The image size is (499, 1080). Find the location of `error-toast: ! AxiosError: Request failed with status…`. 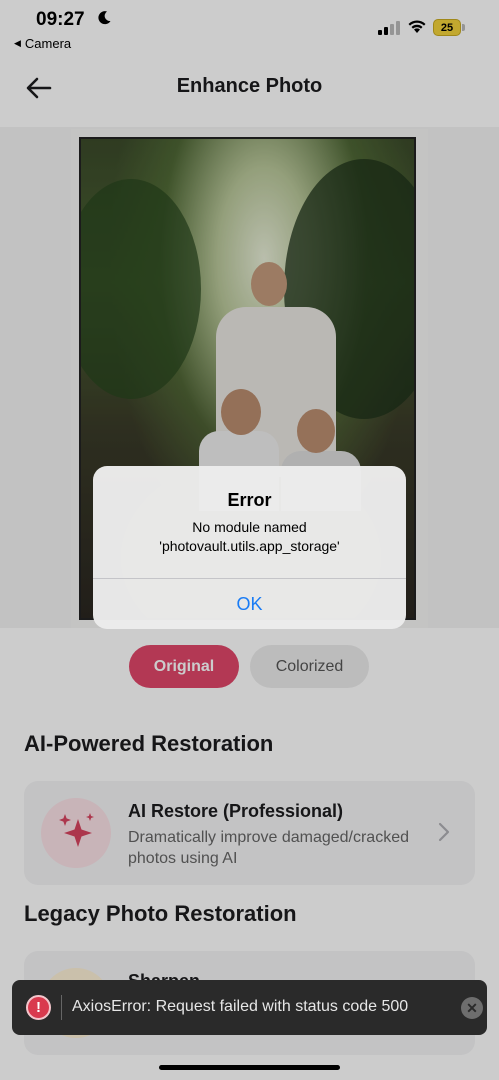

error-toast: ! AxiosError: Request failed with status… is located at coordinates (249, 1007).